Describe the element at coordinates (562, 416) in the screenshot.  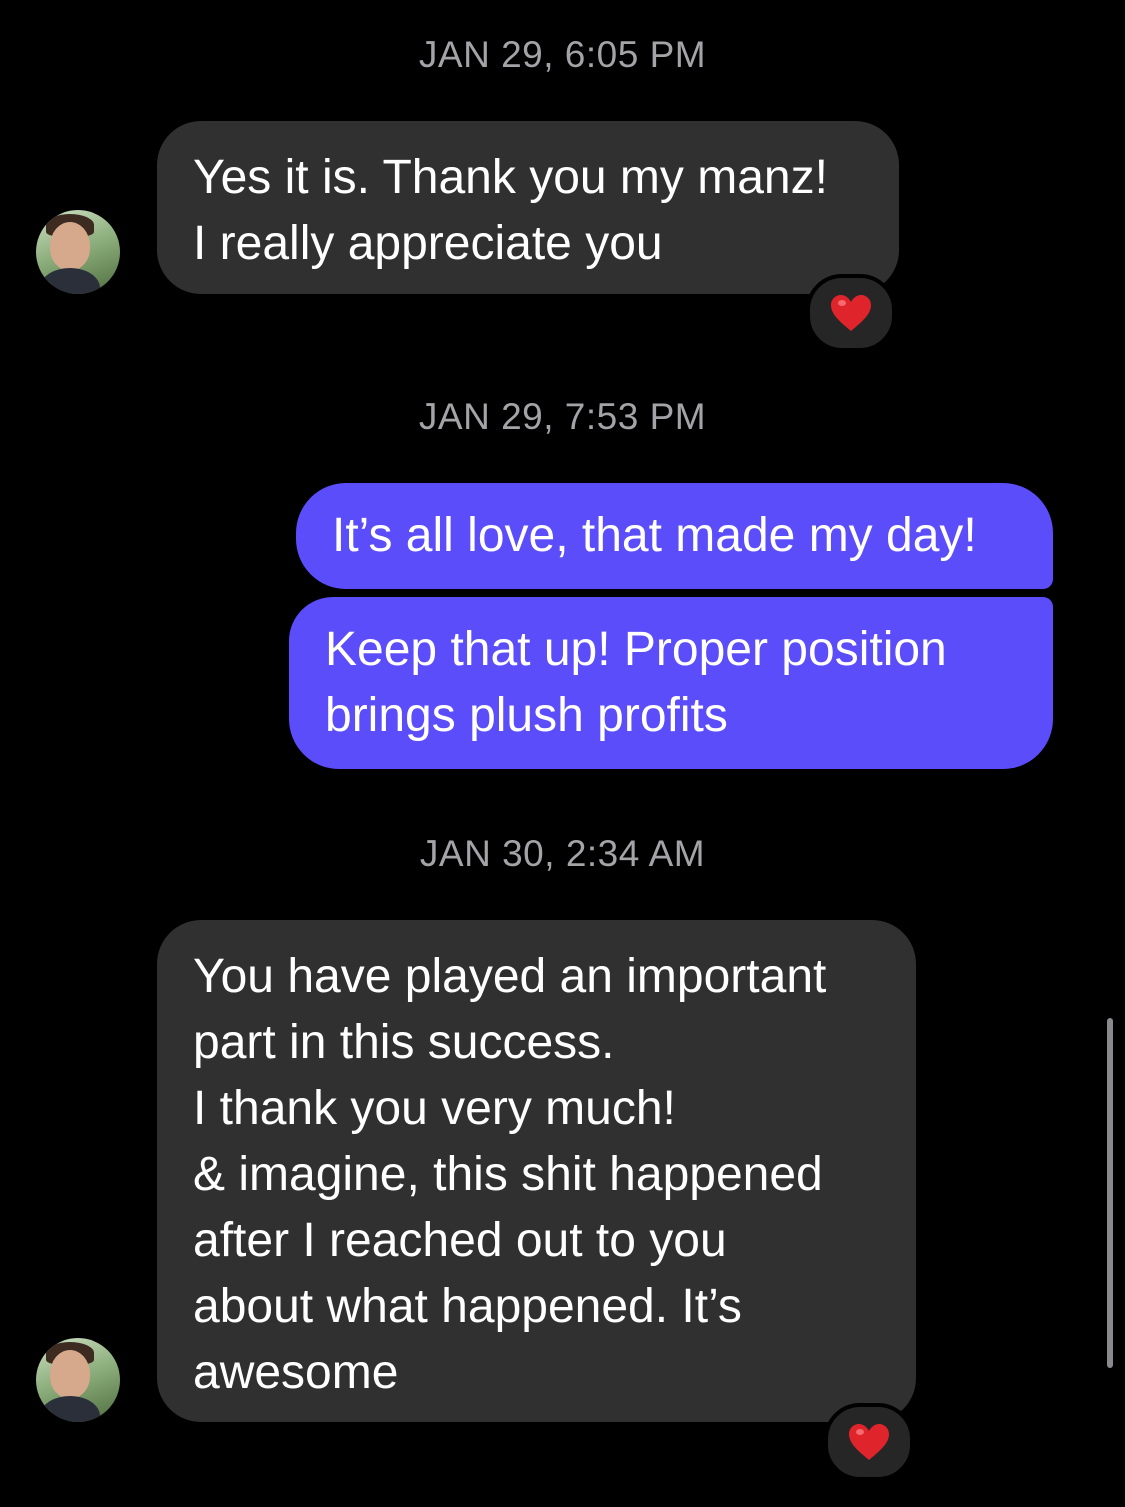
I see `timestamp: JAN 29, 7:53 PM` at that location.